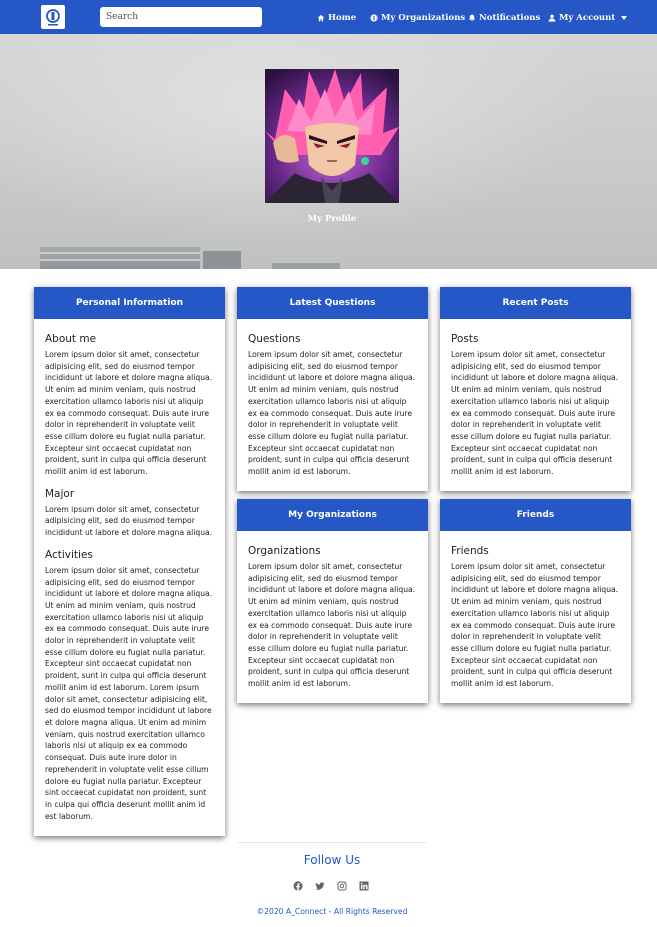 Image resolution: width=657 pixels, height=927 pixels. I want to click on about-title: About me, so click(71, 339).